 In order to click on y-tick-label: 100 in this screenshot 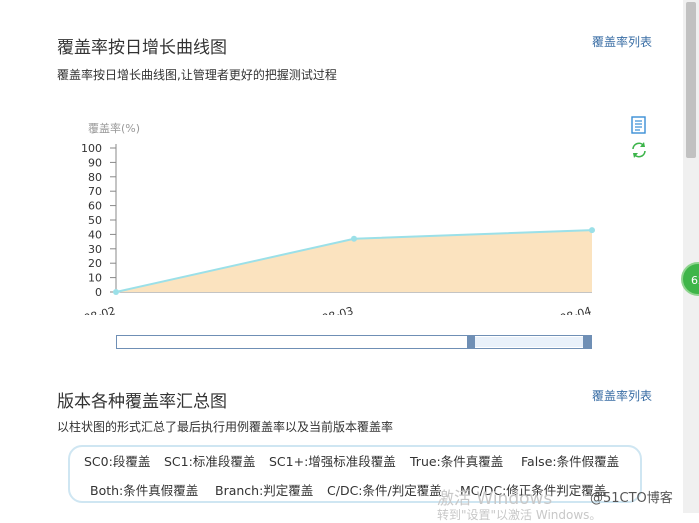, I will do `click(91, 148)`.